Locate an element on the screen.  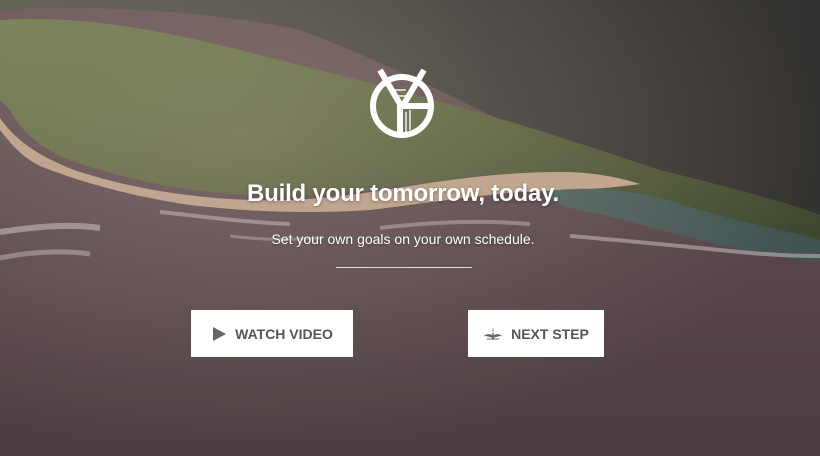
play-icon is located at coordinates (220, 333).